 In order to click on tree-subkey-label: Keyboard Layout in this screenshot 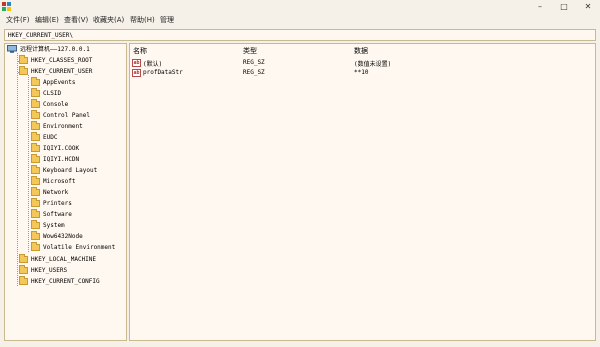, I will do `click(70, 170)`.